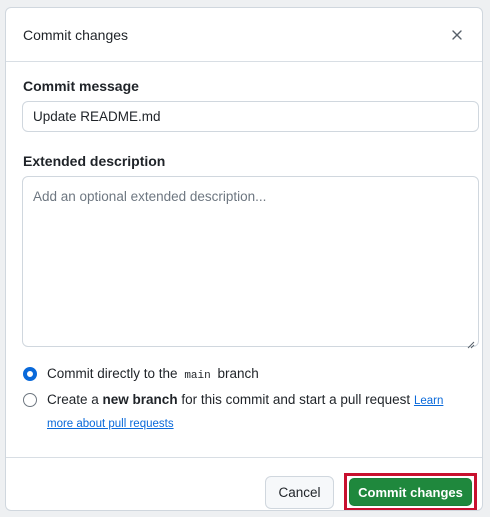  What do you see at coordinates (244, 483) in the screenshot?
I see `dialog-footer: Cancel Commit changes` at bounding box center [244, 483].